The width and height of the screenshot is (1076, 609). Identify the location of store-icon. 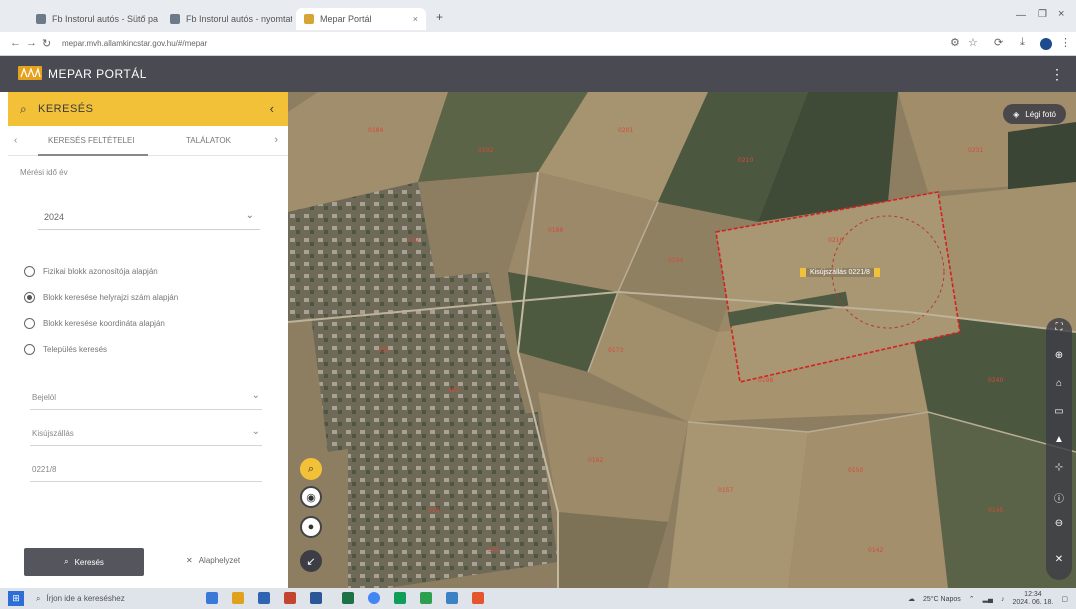
(452, 598).